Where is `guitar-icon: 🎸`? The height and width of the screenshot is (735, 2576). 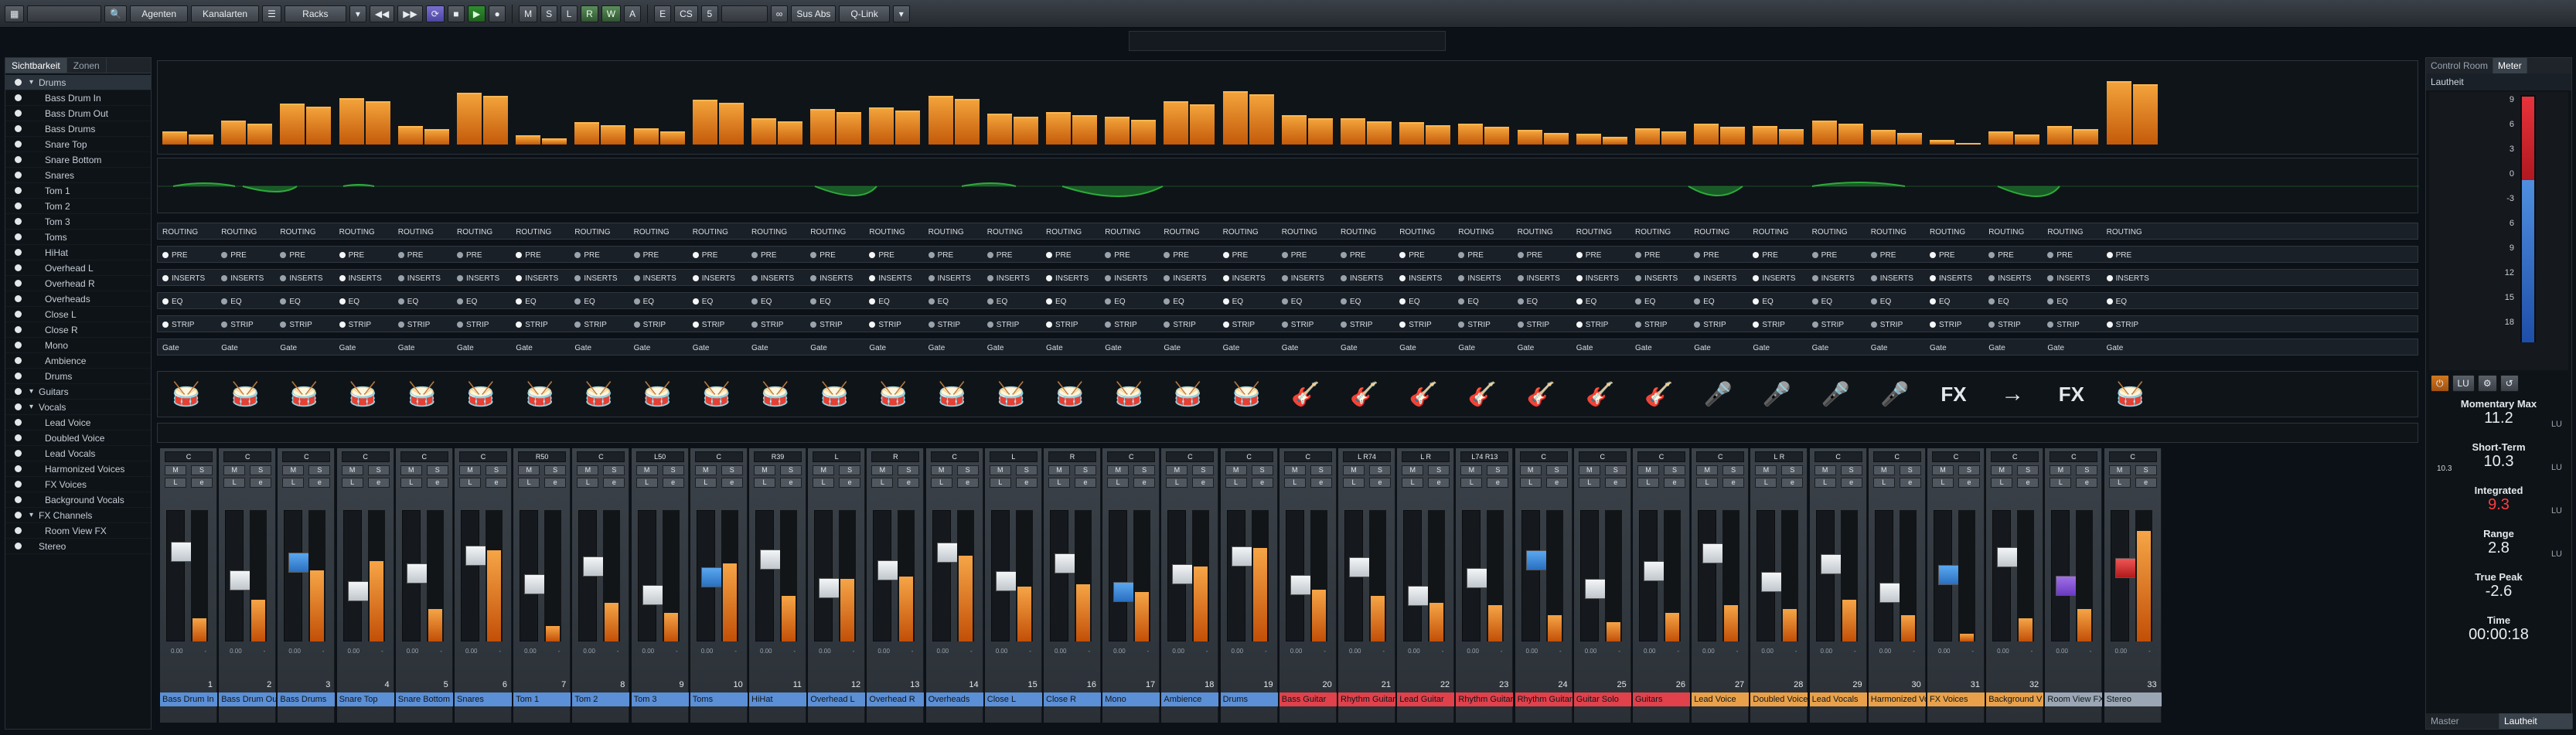
guitar-icon: 🎸 is located at coordinates (1541, 394).